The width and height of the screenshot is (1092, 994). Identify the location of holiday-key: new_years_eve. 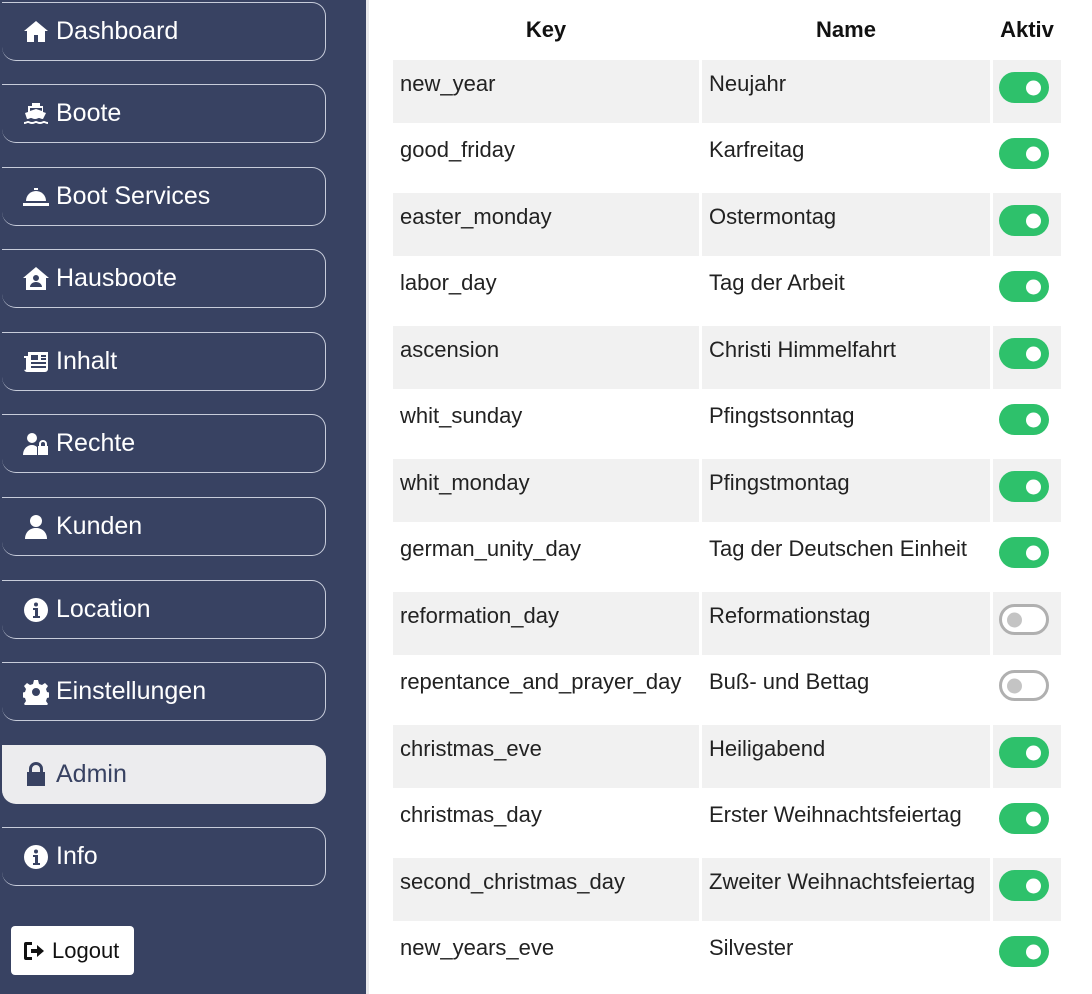
(477, 947).